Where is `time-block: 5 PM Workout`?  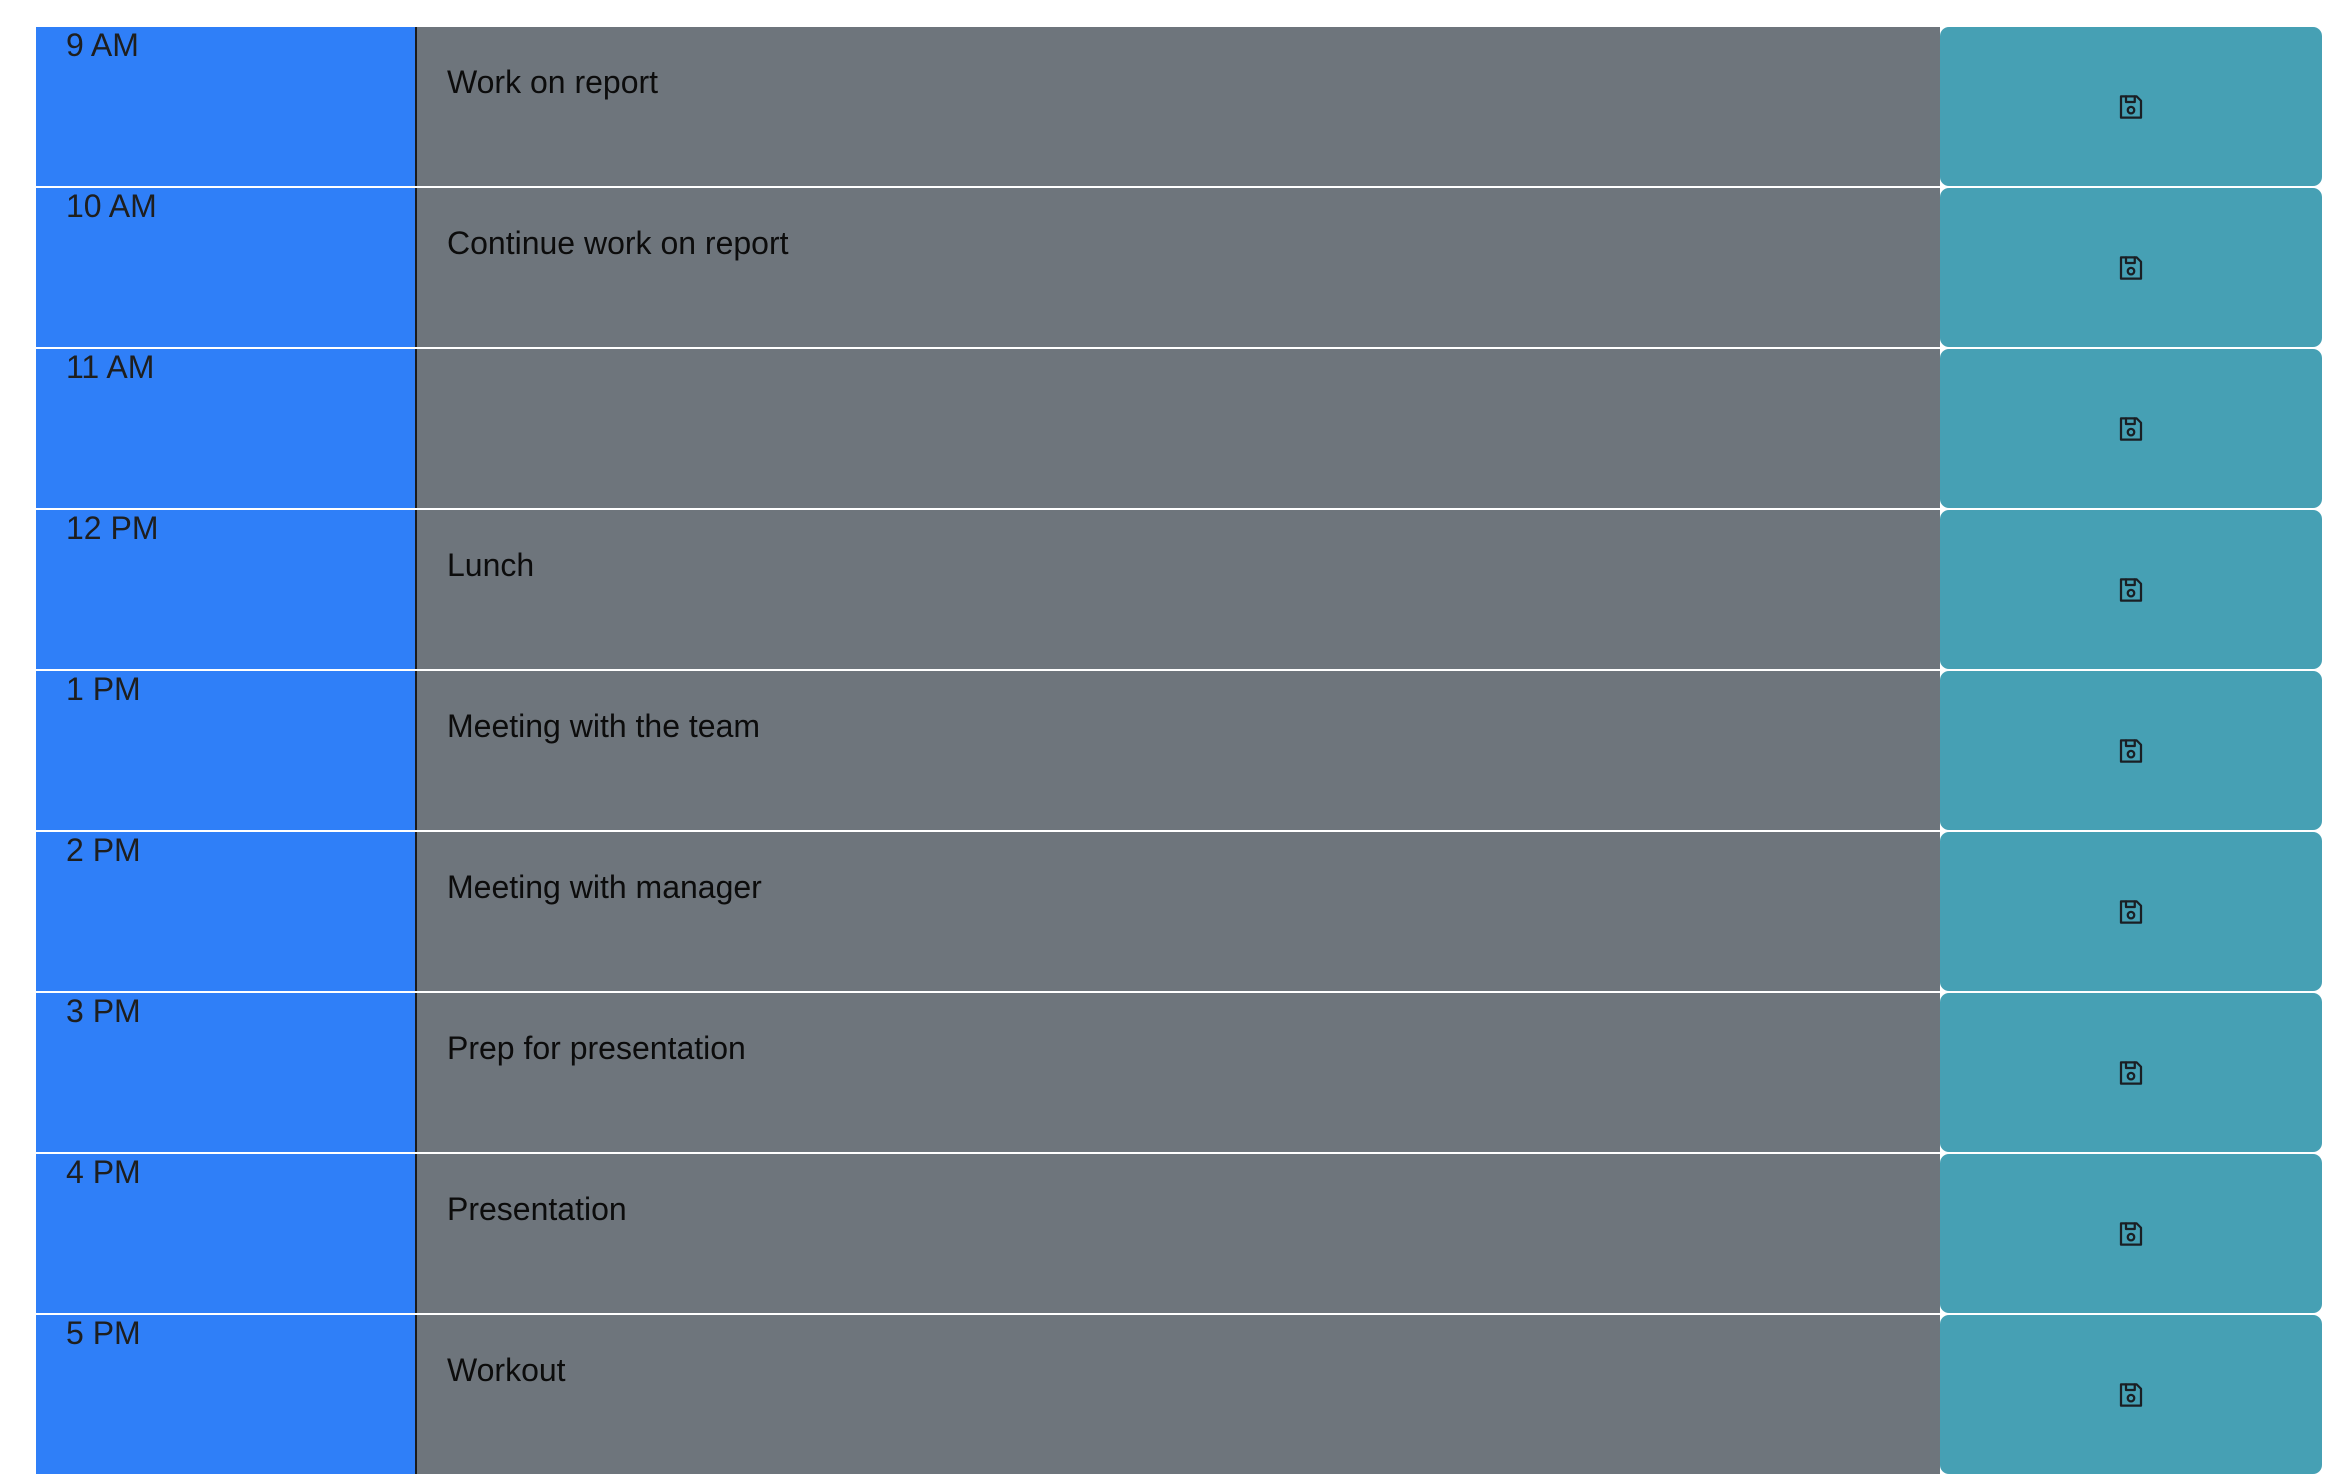 time-block: 5 PM Workout is located at coordinates (1180, 1394).